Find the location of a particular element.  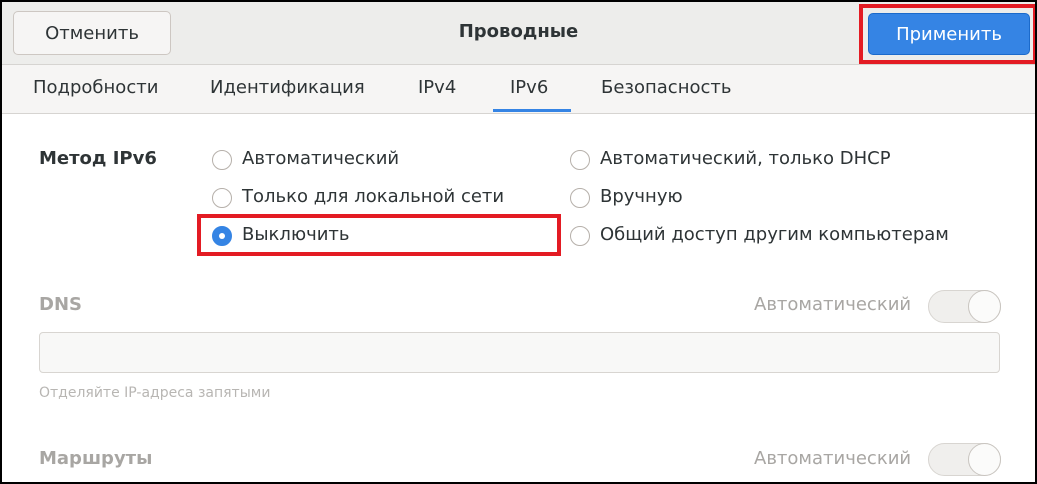

tab-details: Подробности is located at coordinates (95, 87).